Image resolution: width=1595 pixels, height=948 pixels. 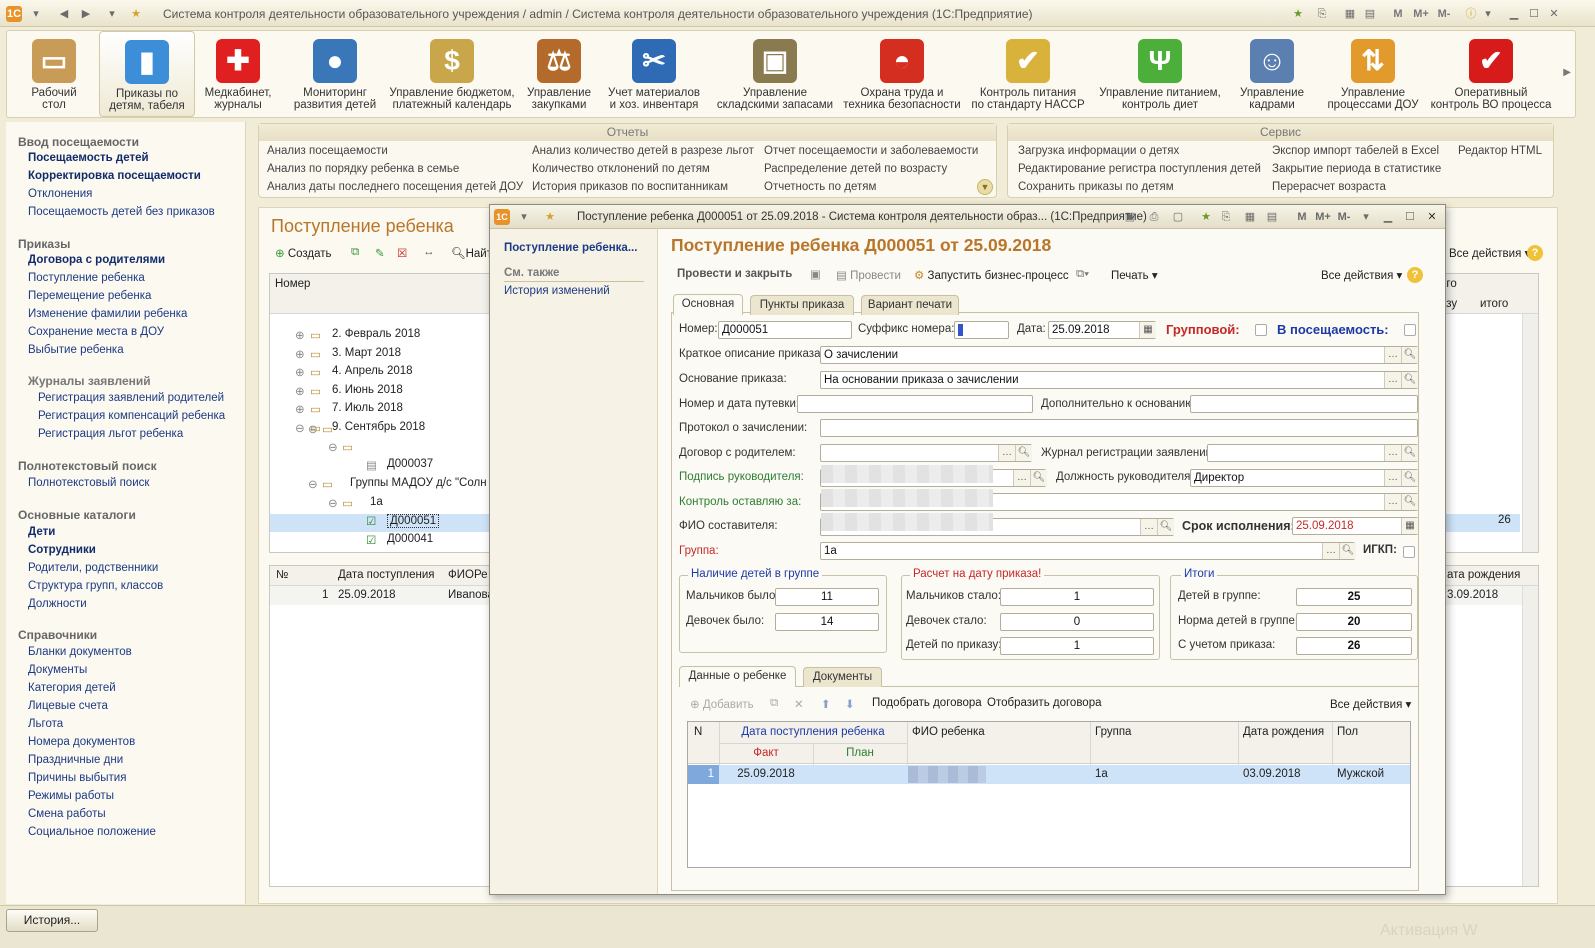 I want to click on doc-calculator-icon: ▦, so click(x=1250, y=217).